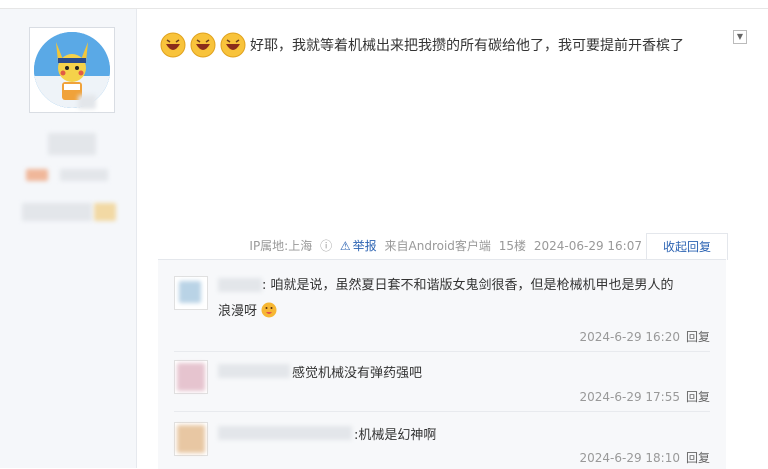 The image size is (768, 469). I want to click on user-avatar, so click(72, 70).